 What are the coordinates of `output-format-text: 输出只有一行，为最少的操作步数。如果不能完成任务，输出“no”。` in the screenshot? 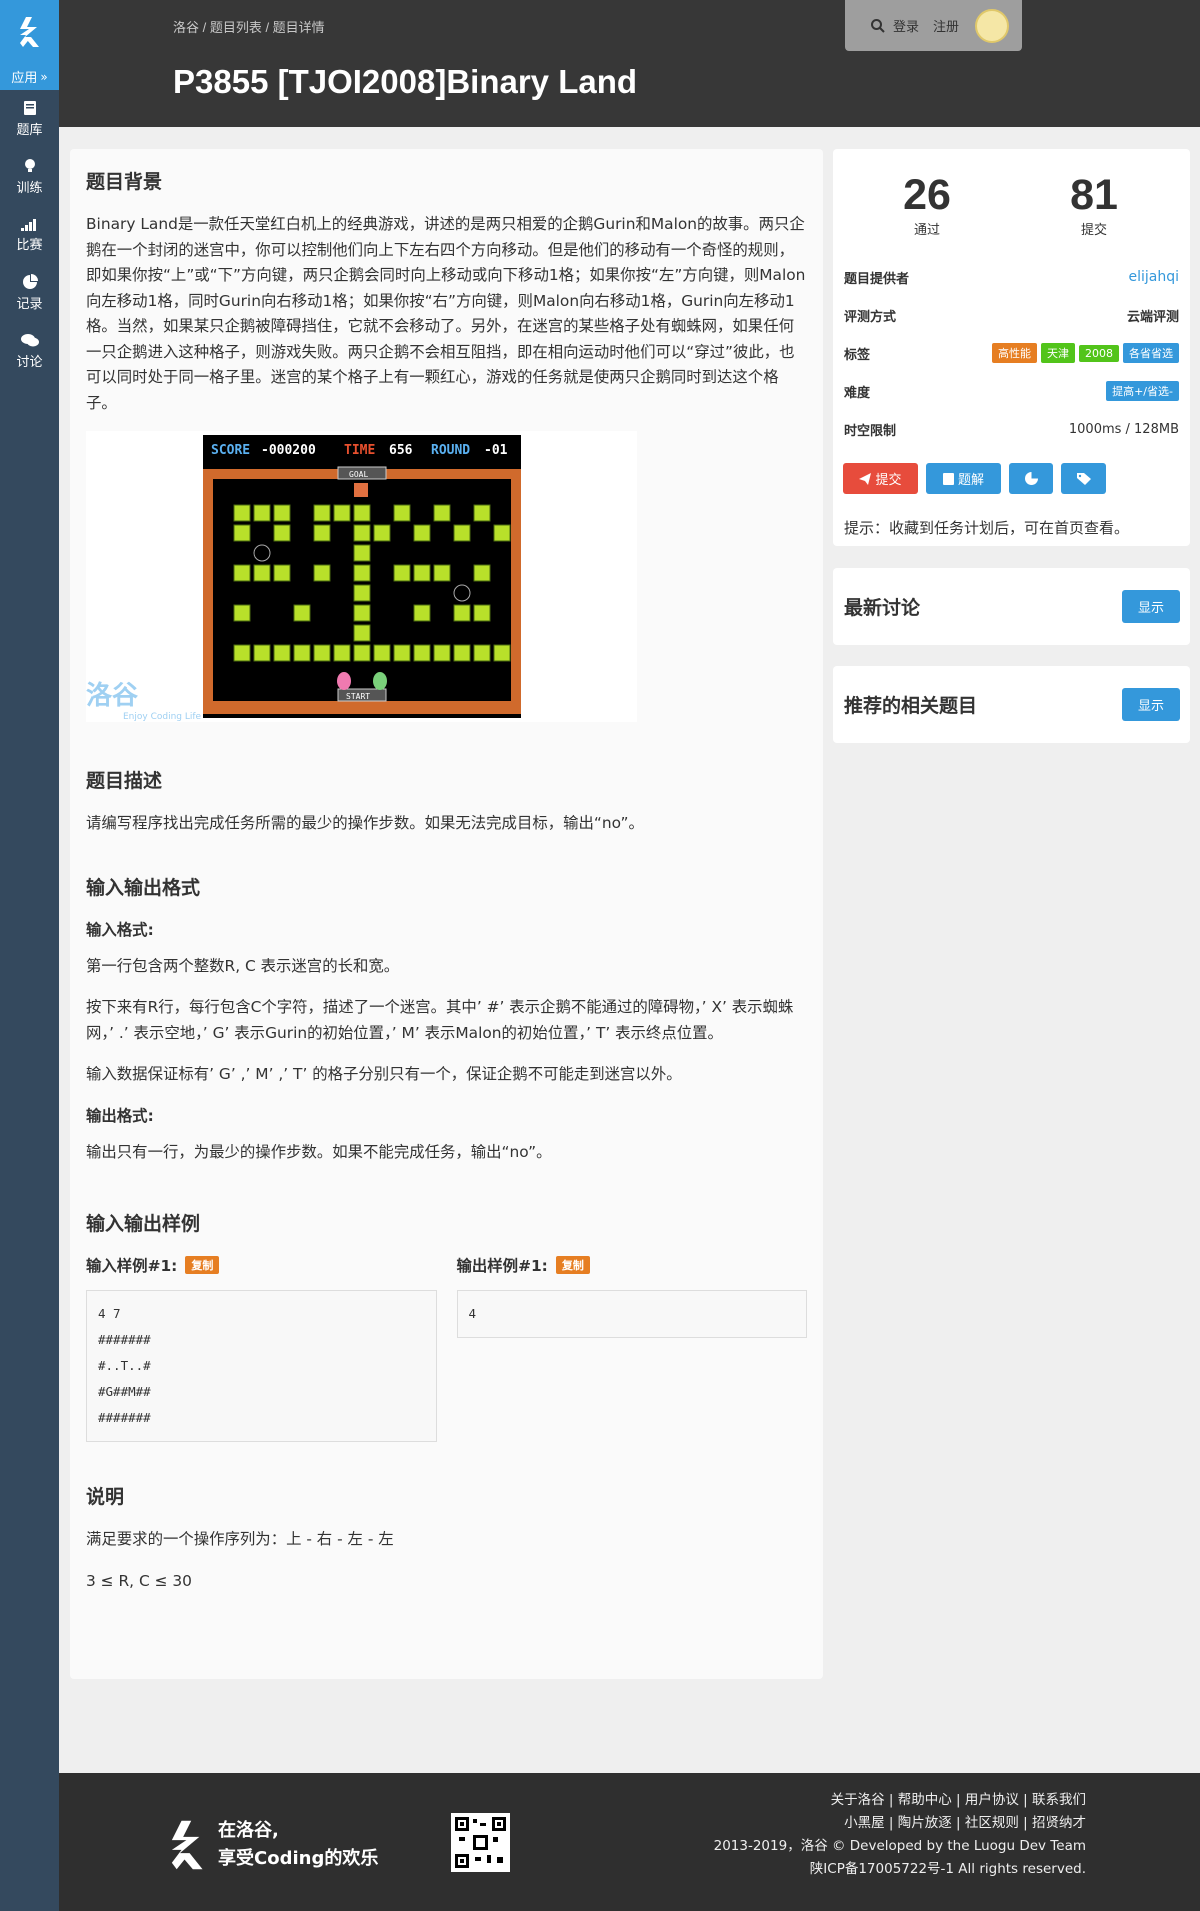 It's located at (319, 1151).